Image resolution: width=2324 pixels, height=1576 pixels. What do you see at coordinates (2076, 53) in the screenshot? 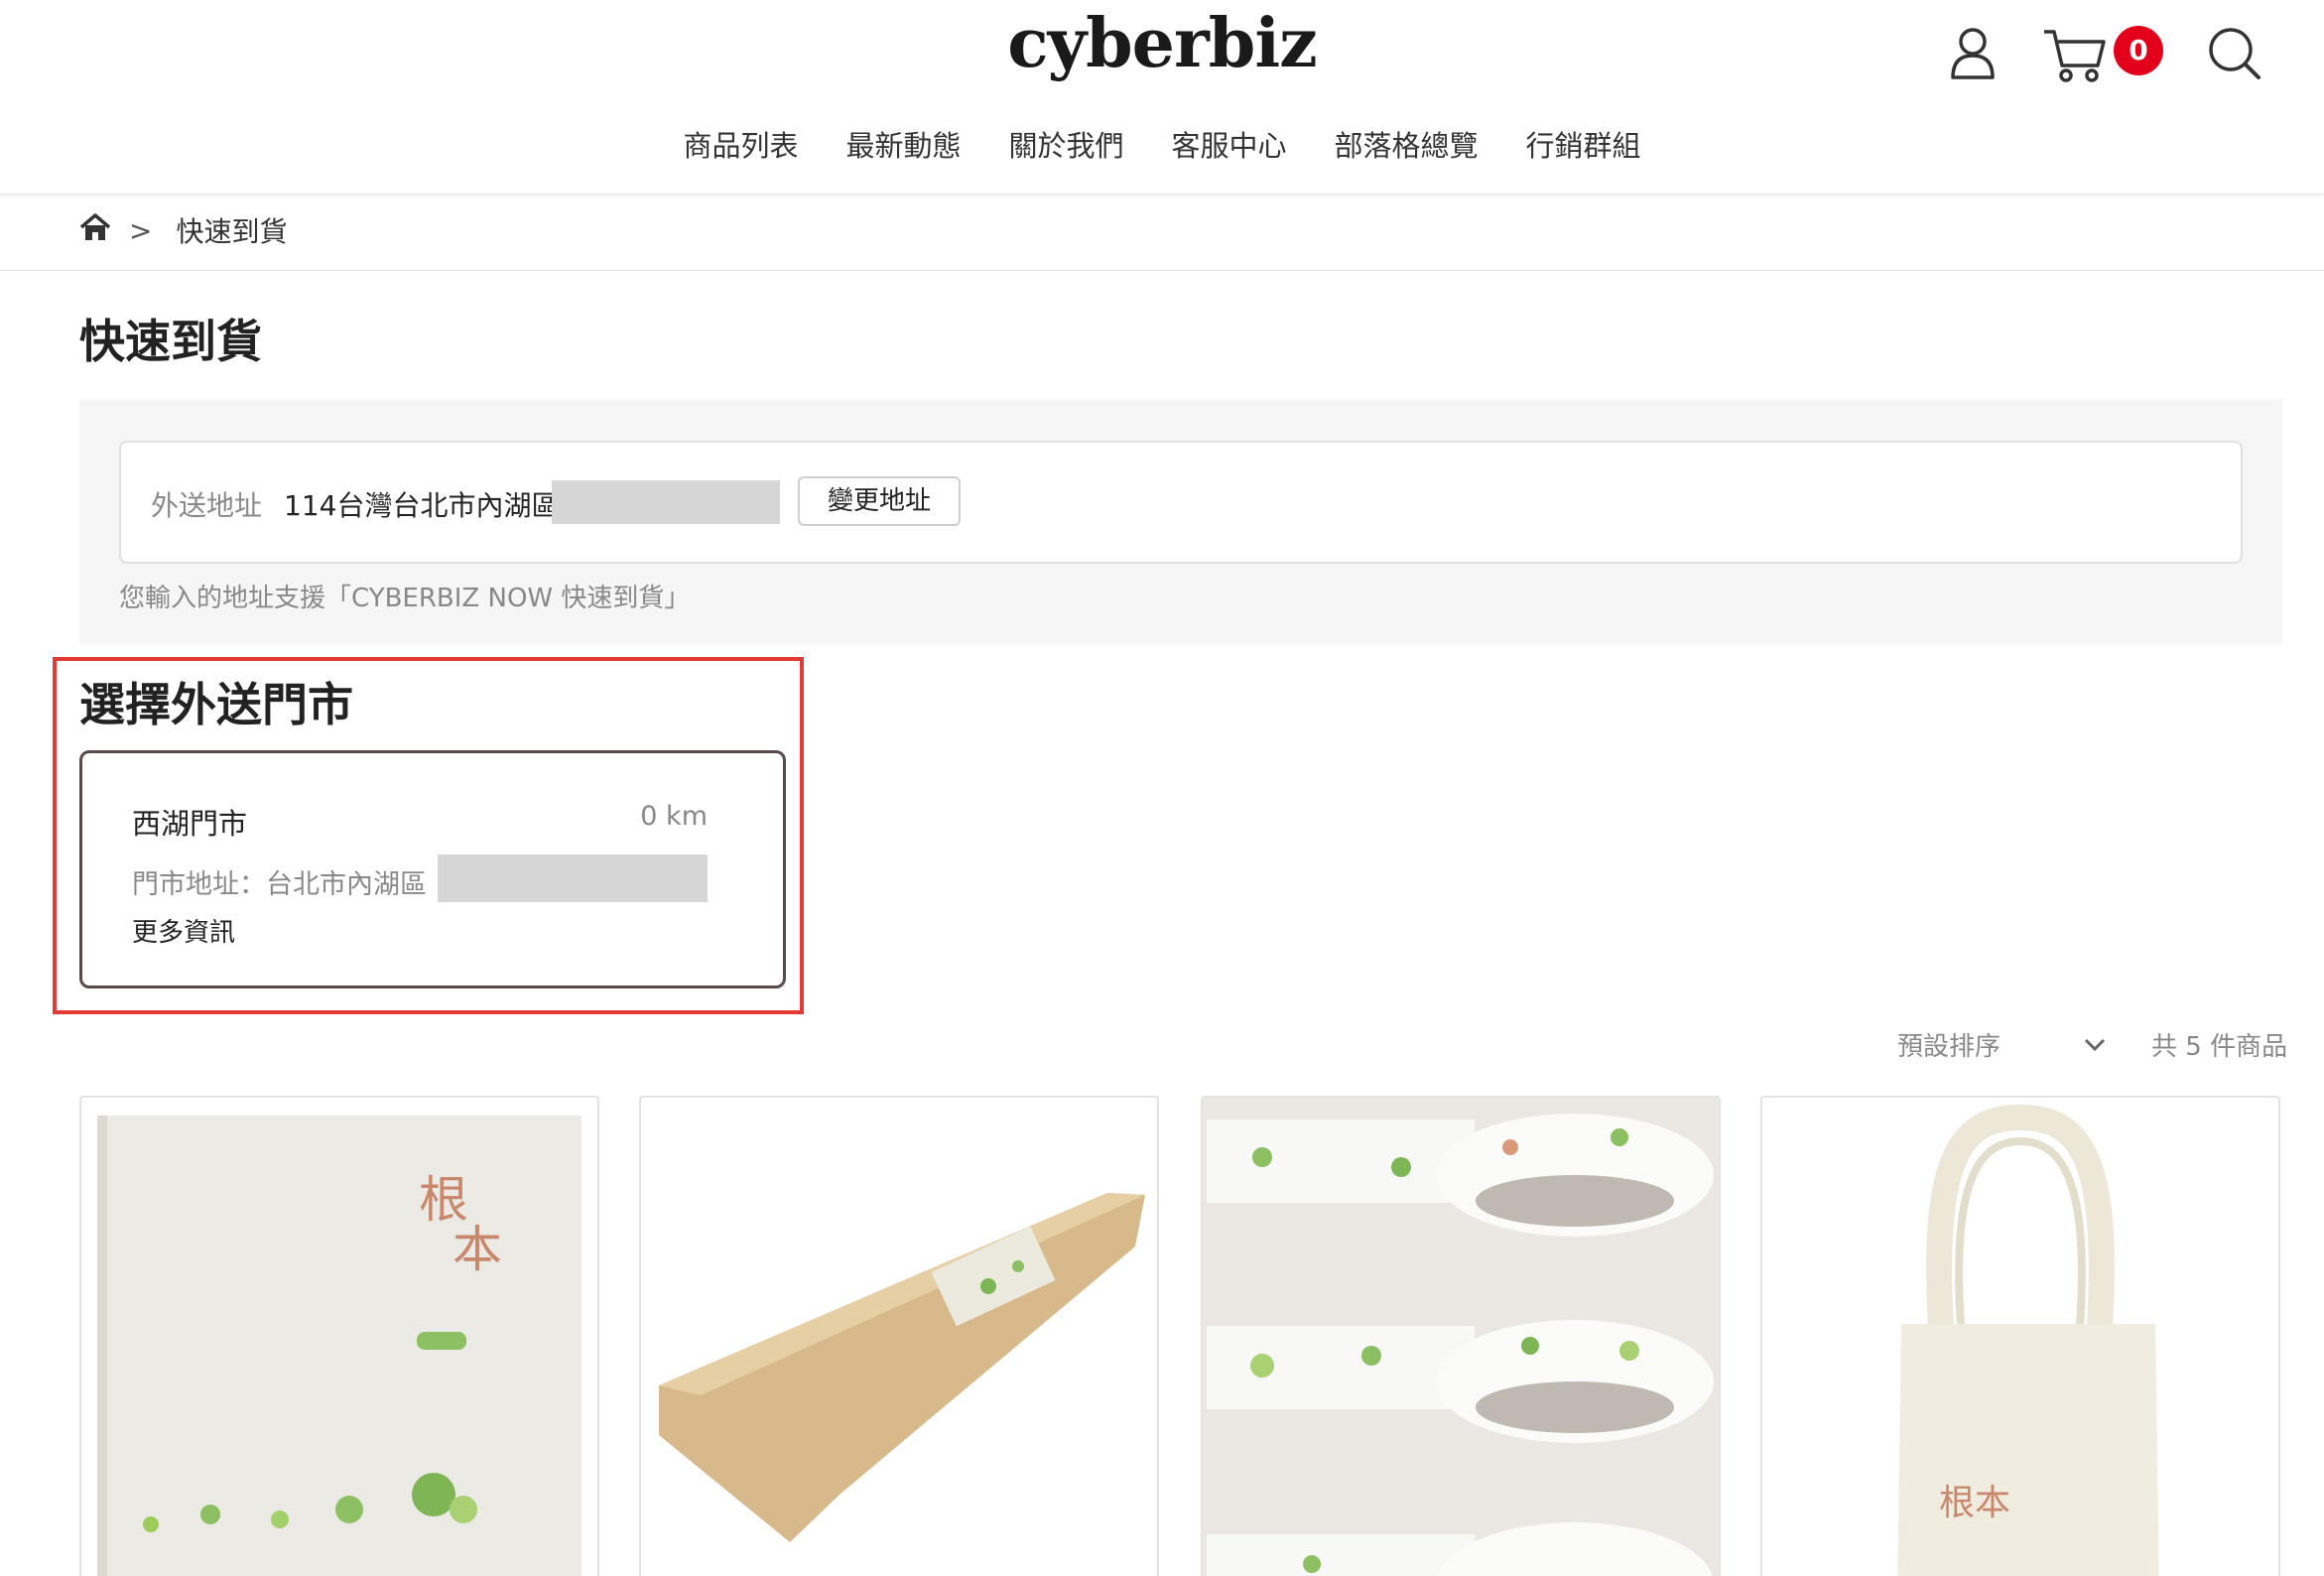
I see `cart-icon` at bounding box center [2076, 53].